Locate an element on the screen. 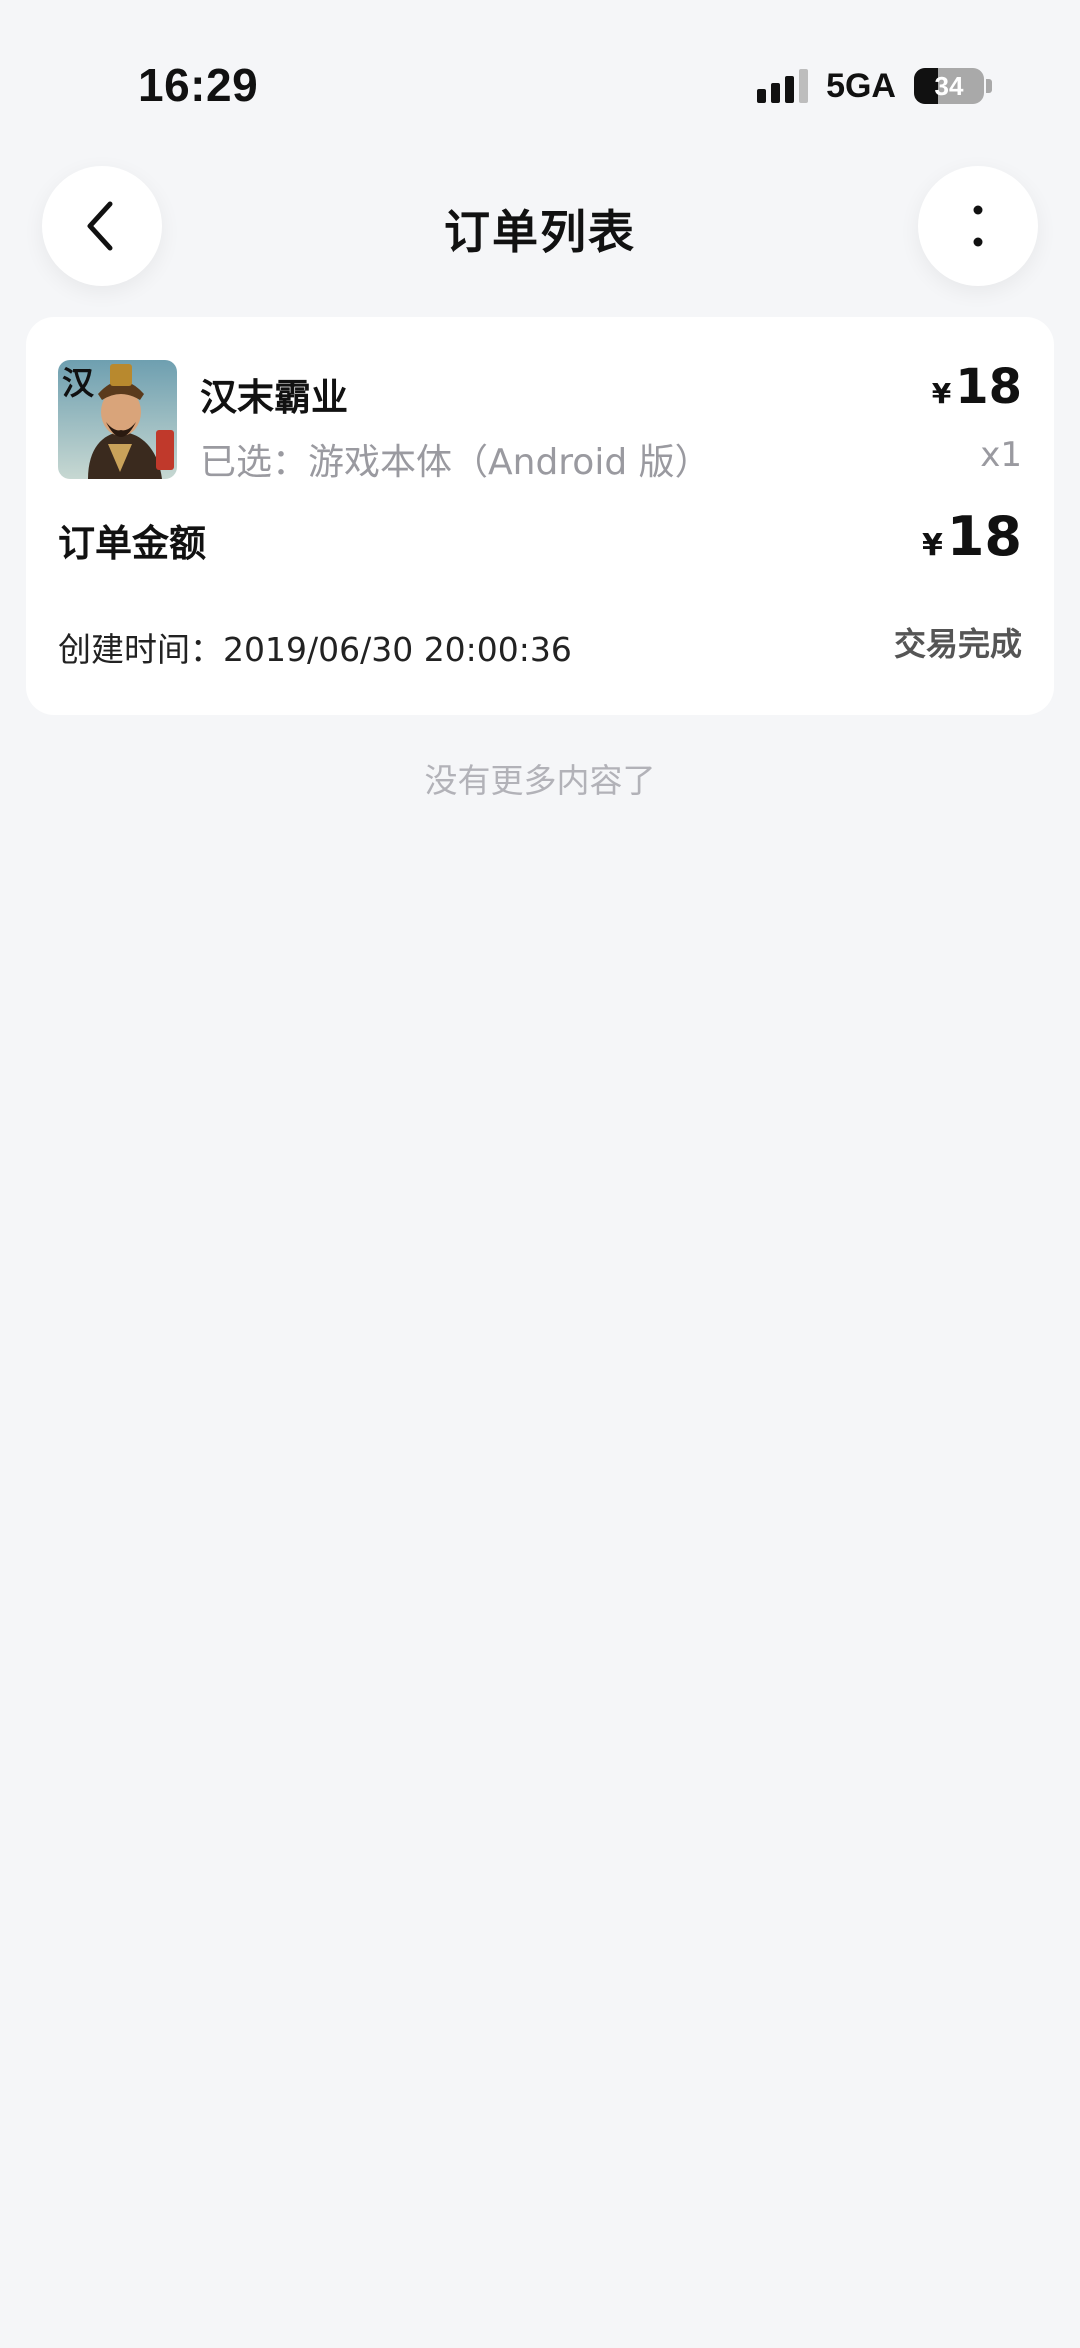 The image size is (1080, 2348). battery-cap is located at coordinates (989, 86).